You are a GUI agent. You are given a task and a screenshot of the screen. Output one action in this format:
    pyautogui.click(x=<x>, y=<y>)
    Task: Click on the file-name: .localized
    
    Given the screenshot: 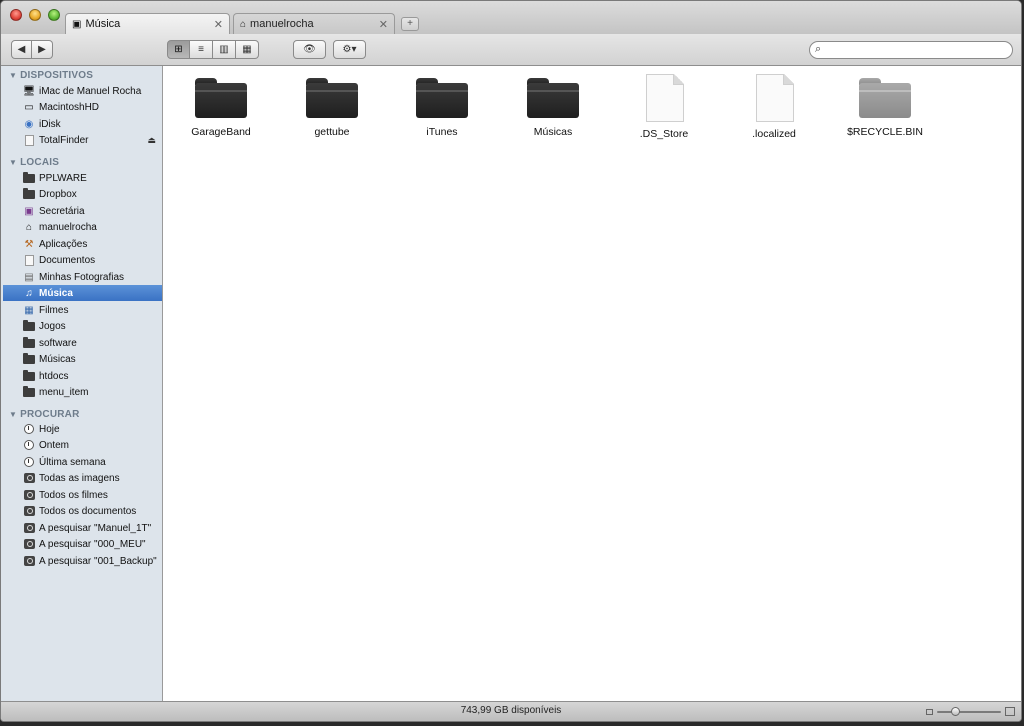 What is the action you would take?
    pyautogui.click(x=774, y=134)
    